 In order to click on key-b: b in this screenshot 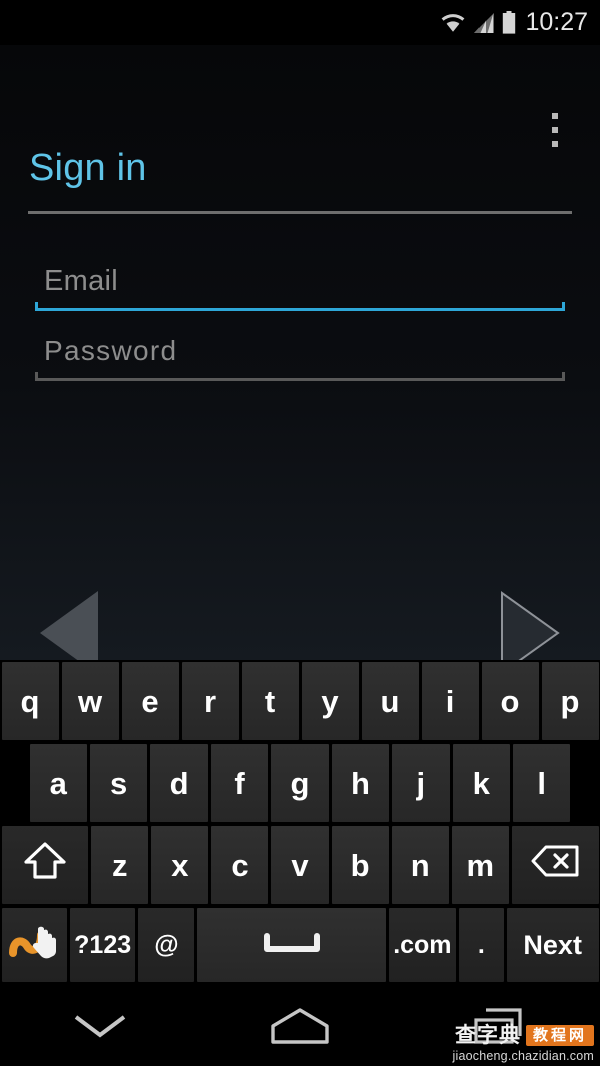, I will do `click(360, 865)`.